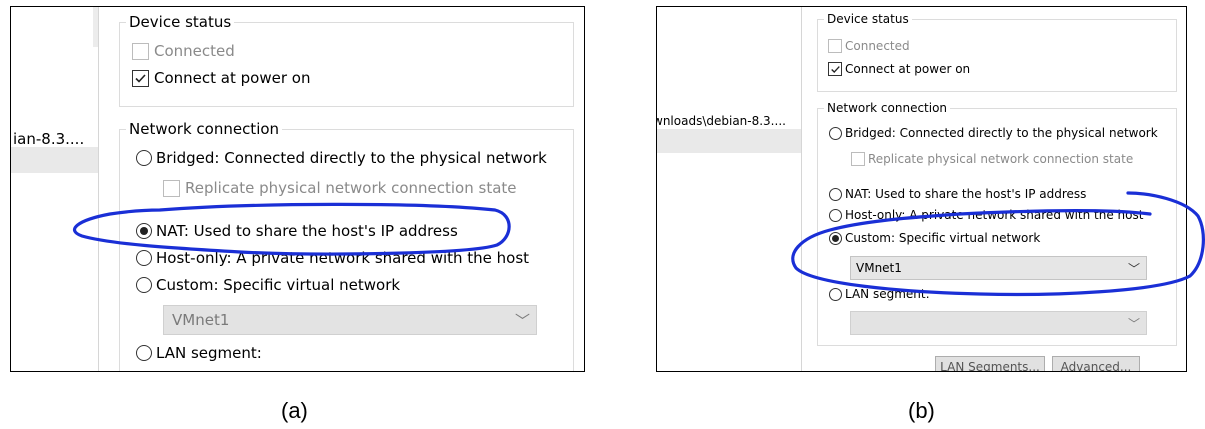 The height and width of the screenshot is (429, 1205). What do you see at coordinates (346, 60) in the screenshot?
I see `device-status-group: Device status` at bounding box center [346, 60].